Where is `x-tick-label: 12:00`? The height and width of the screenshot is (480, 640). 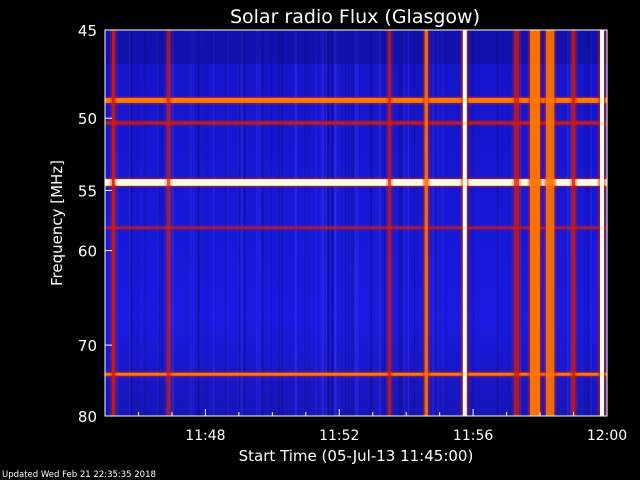 x-tick-label: 12:00 is located at coordinates (607, 436).